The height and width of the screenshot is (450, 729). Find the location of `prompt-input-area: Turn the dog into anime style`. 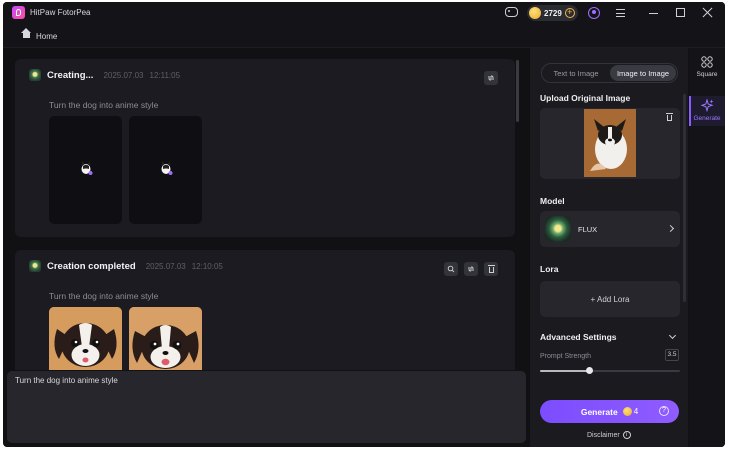

prompt-input-area: Turn the dog into anime style is located at coordinates (266, 407).